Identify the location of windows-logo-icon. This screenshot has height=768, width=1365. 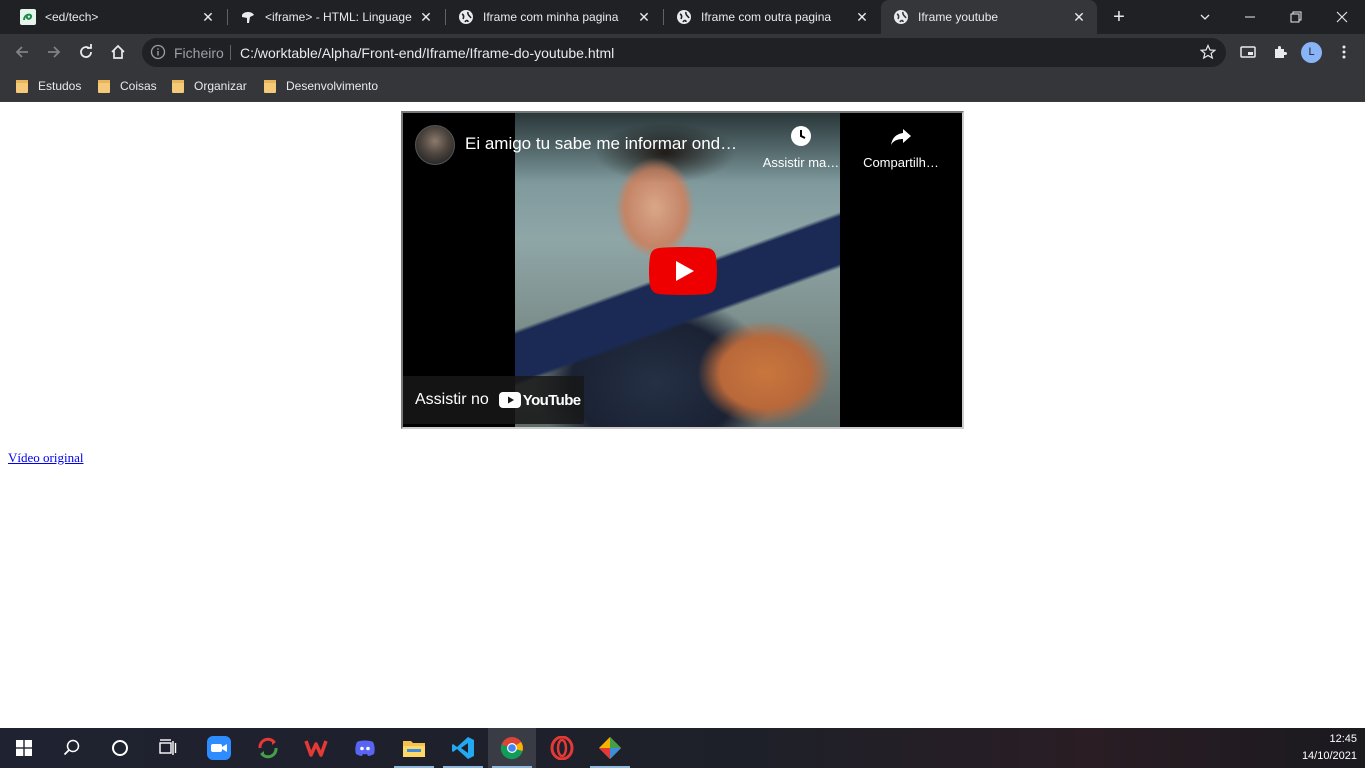
(24, 748).